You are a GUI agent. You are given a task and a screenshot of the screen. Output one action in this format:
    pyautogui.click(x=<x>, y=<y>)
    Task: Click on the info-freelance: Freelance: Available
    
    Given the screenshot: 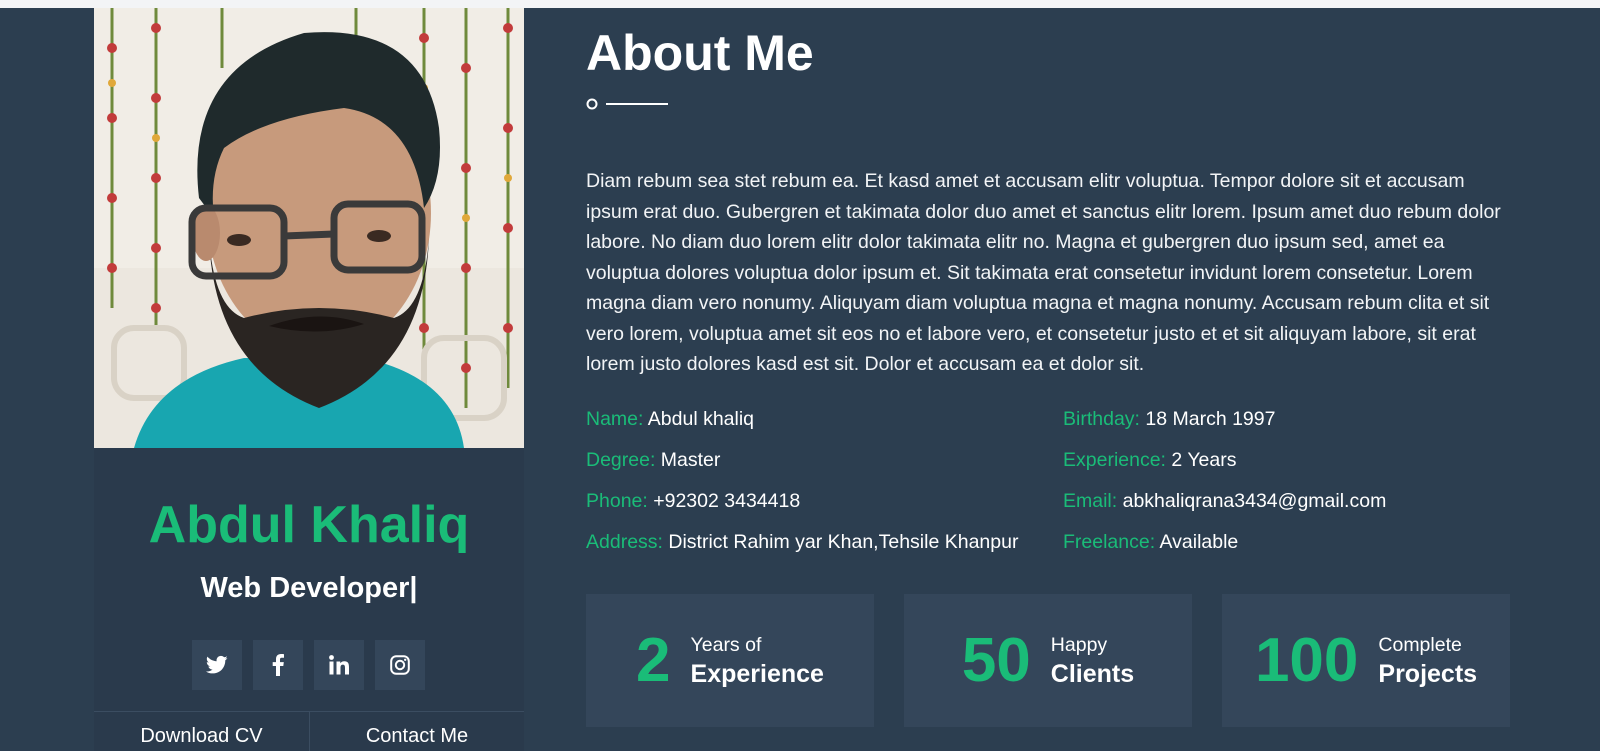 What is the action you would take?
    pyautogui.click(x=1224, y=549)
    